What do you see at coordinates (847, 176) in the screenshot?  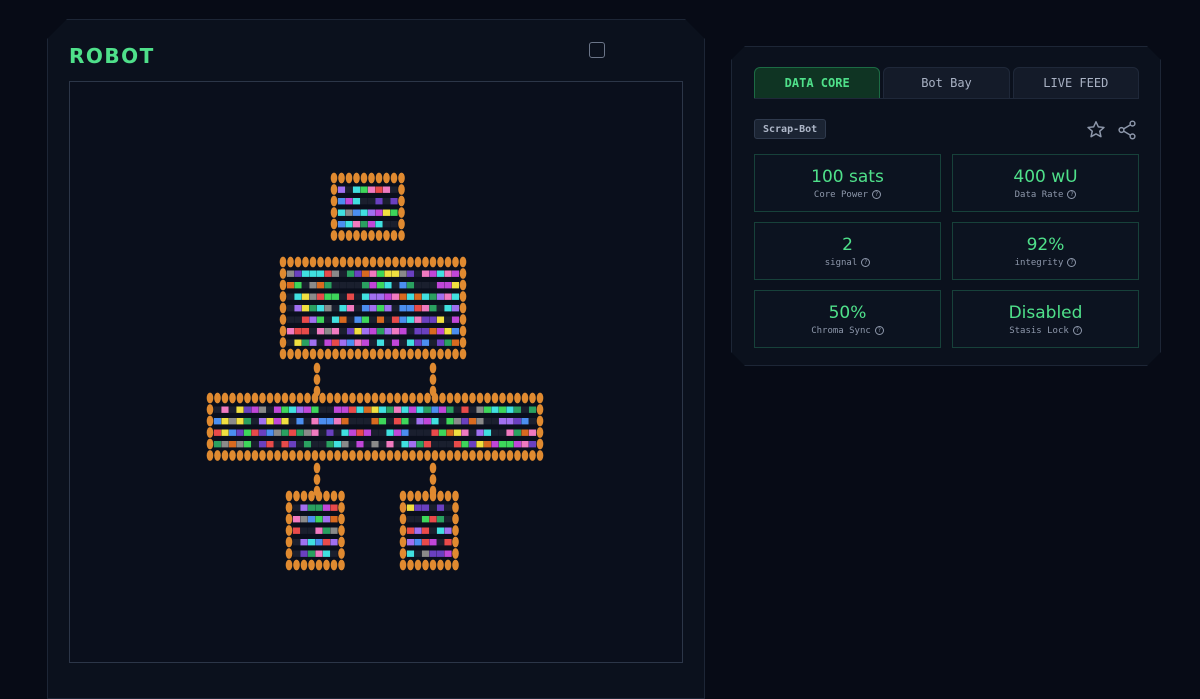 I see `stat-value: 100 sats` at bounding box center [847, 176].